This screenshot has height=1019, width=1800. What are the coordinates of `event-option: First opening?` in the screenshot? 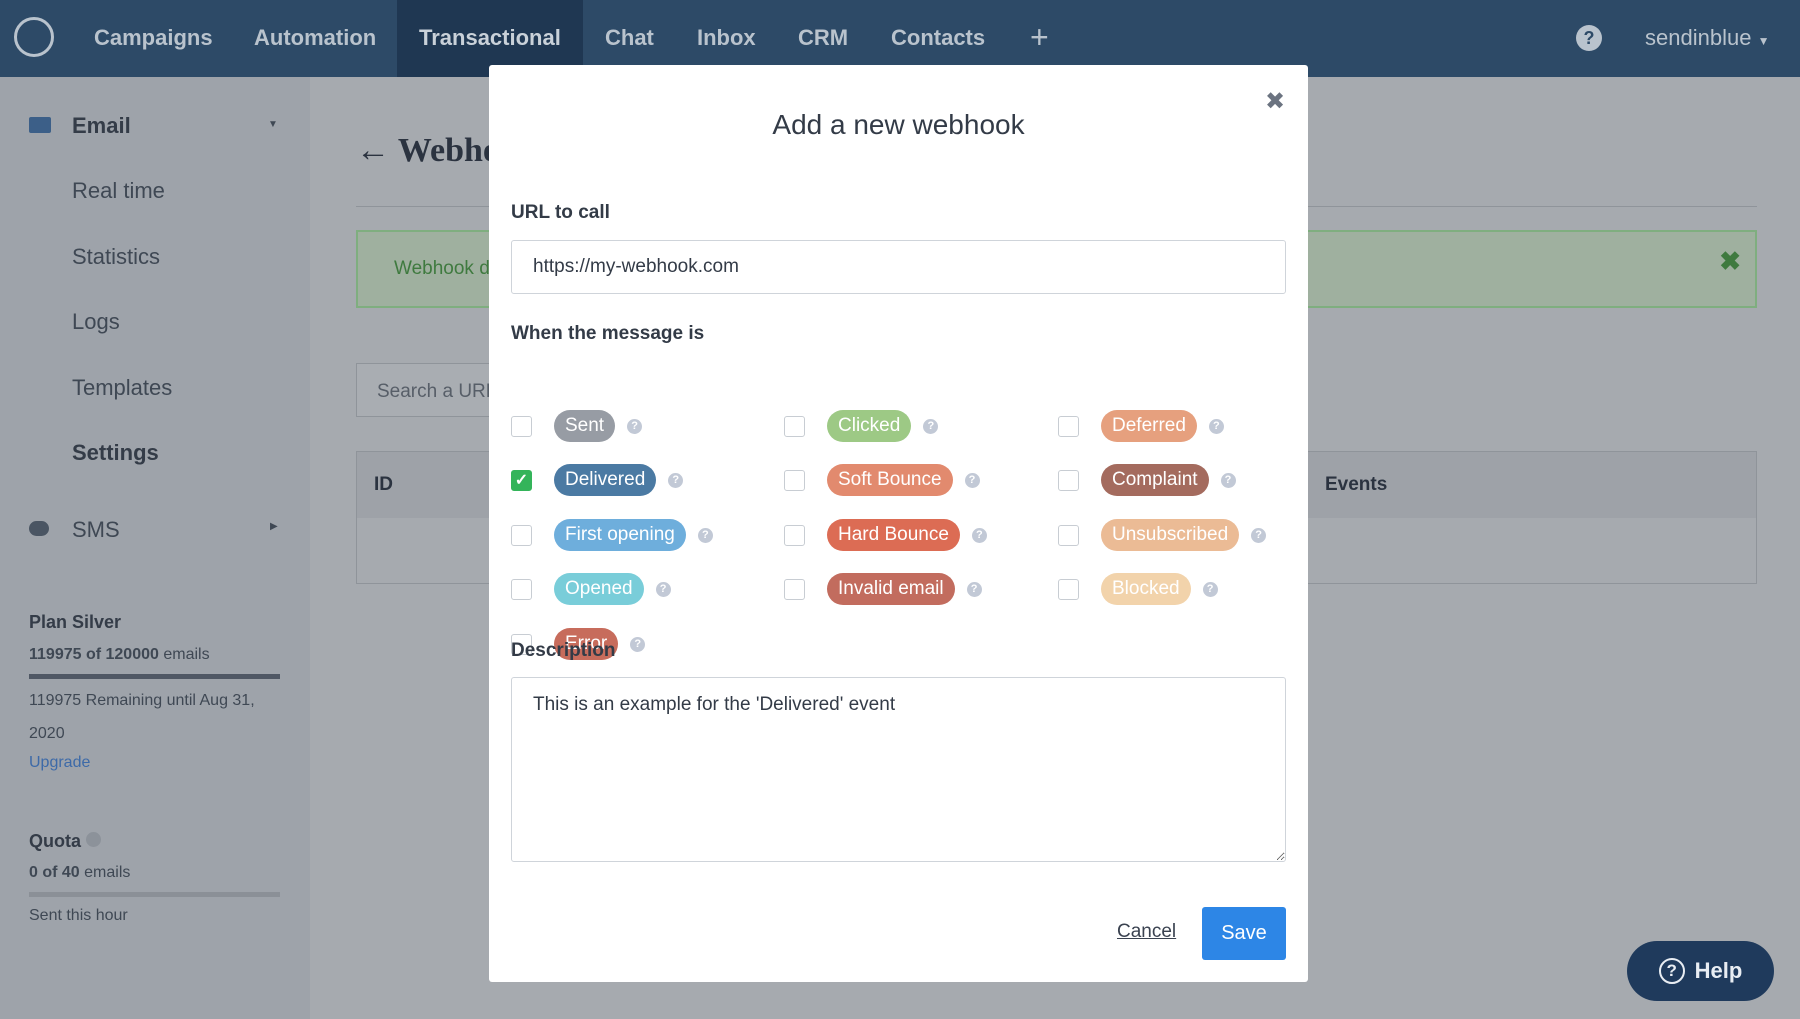 It's located at (612, 535).